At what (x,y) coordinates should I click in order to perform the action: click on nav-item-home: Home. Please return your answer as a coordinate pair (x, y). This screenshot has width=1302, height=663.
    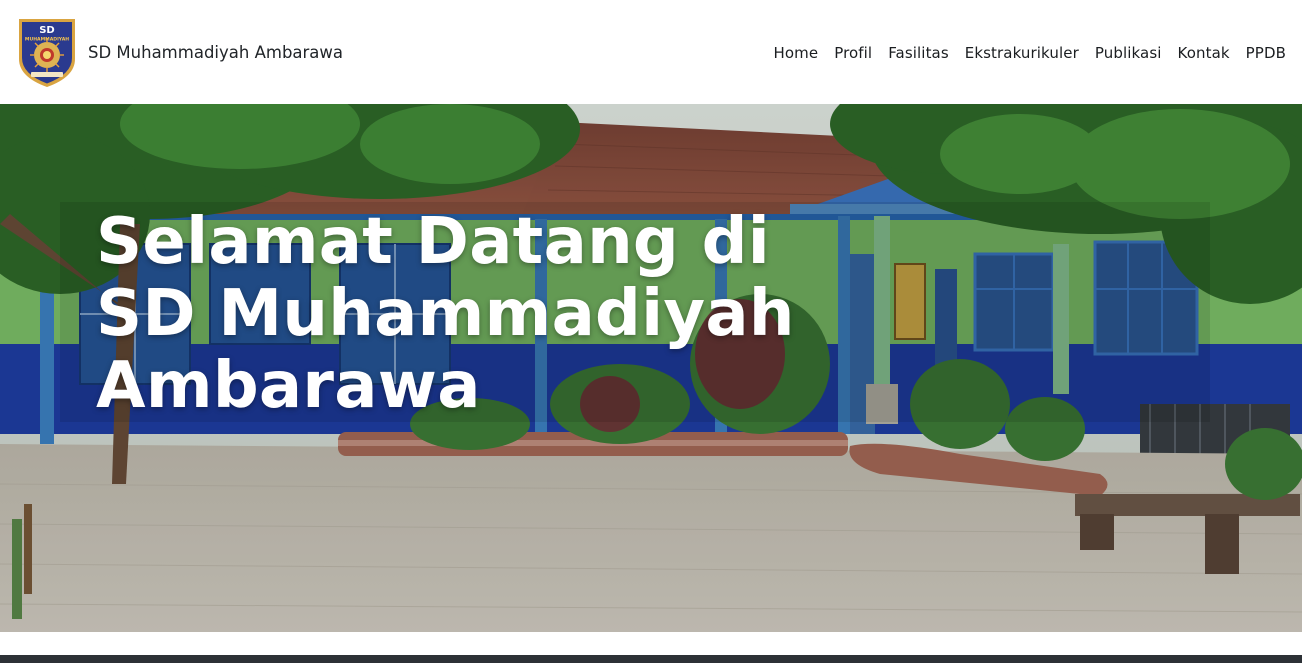
    Looking at the image, I should click on (795, 52).